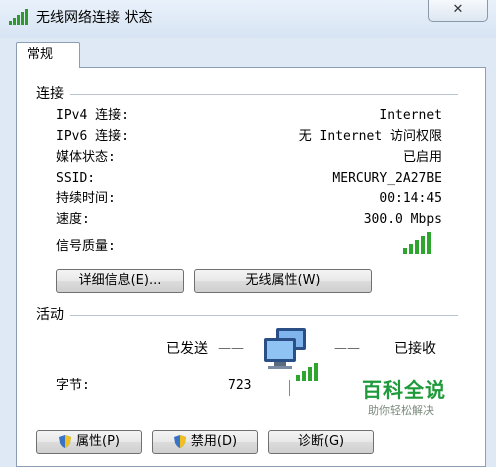  What do you see at coordinates (86, 246) in the screenshot?
I see `signal-quality-label: 信号质量:` at bounding box center [86, 246].